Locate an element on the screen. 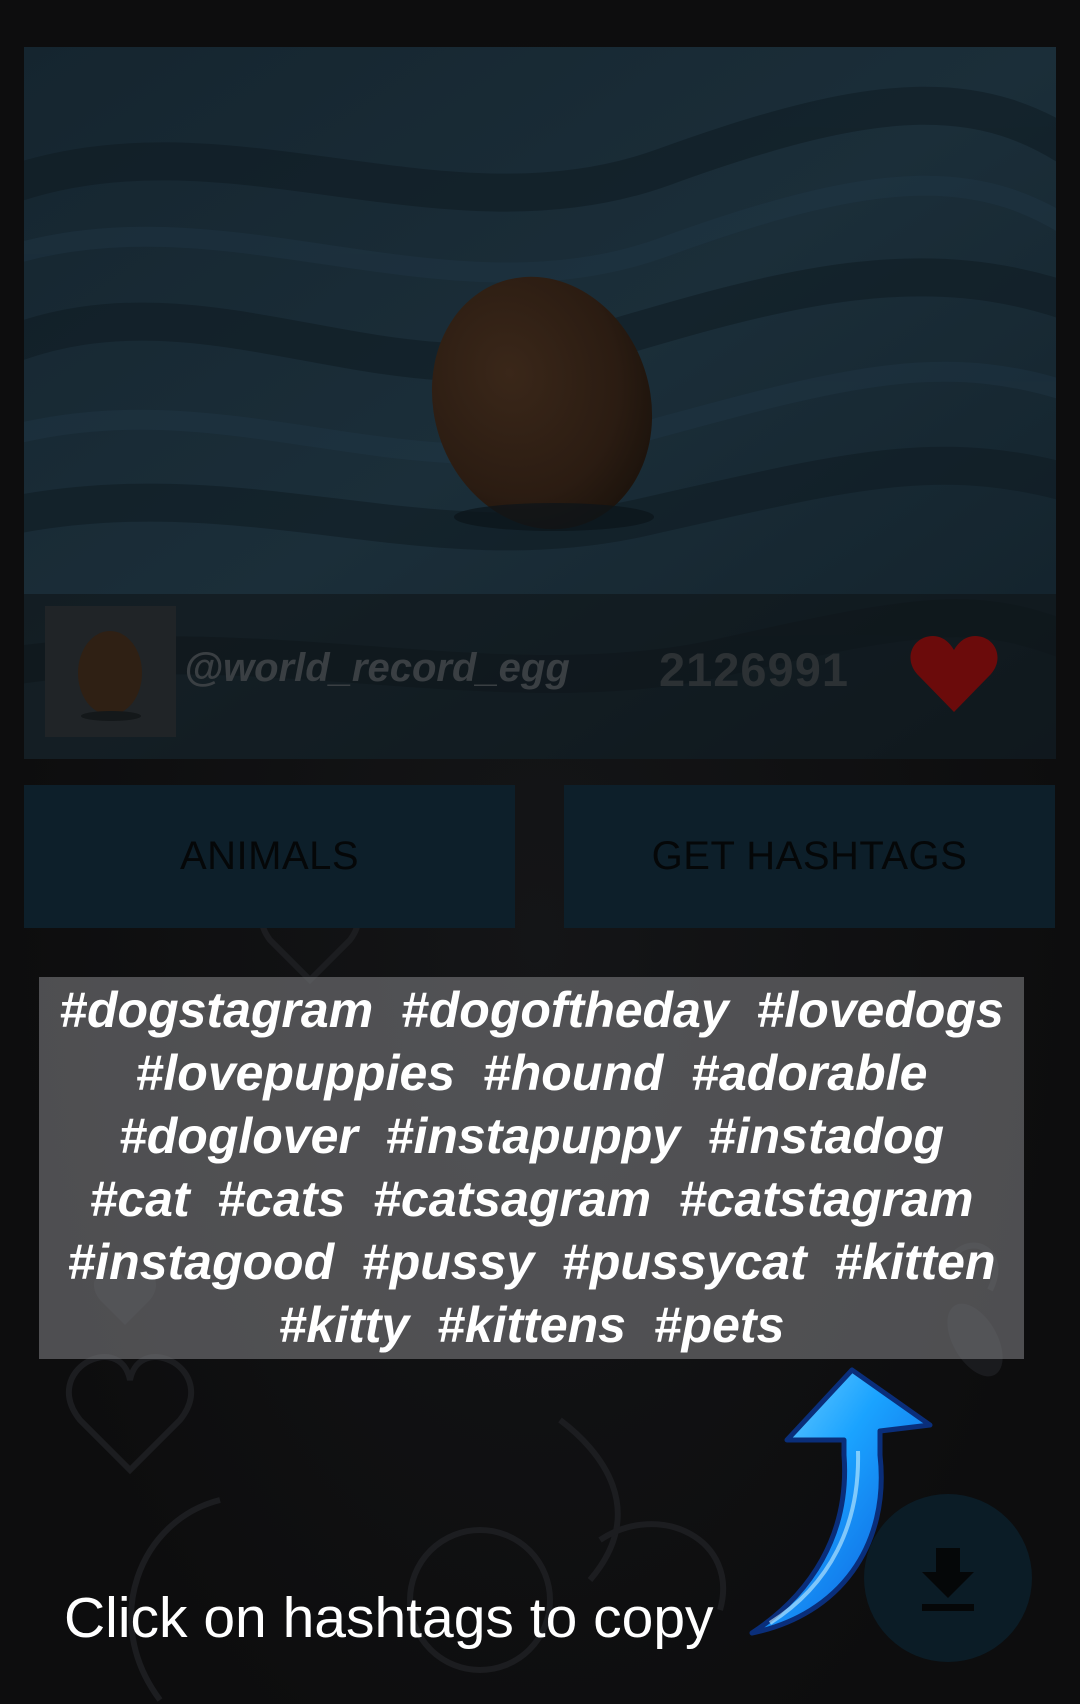 The height and width of the screenshot is (1704, 1080). copy-hint: Click on hashtags to copy is located at coordinates (389, 1618).